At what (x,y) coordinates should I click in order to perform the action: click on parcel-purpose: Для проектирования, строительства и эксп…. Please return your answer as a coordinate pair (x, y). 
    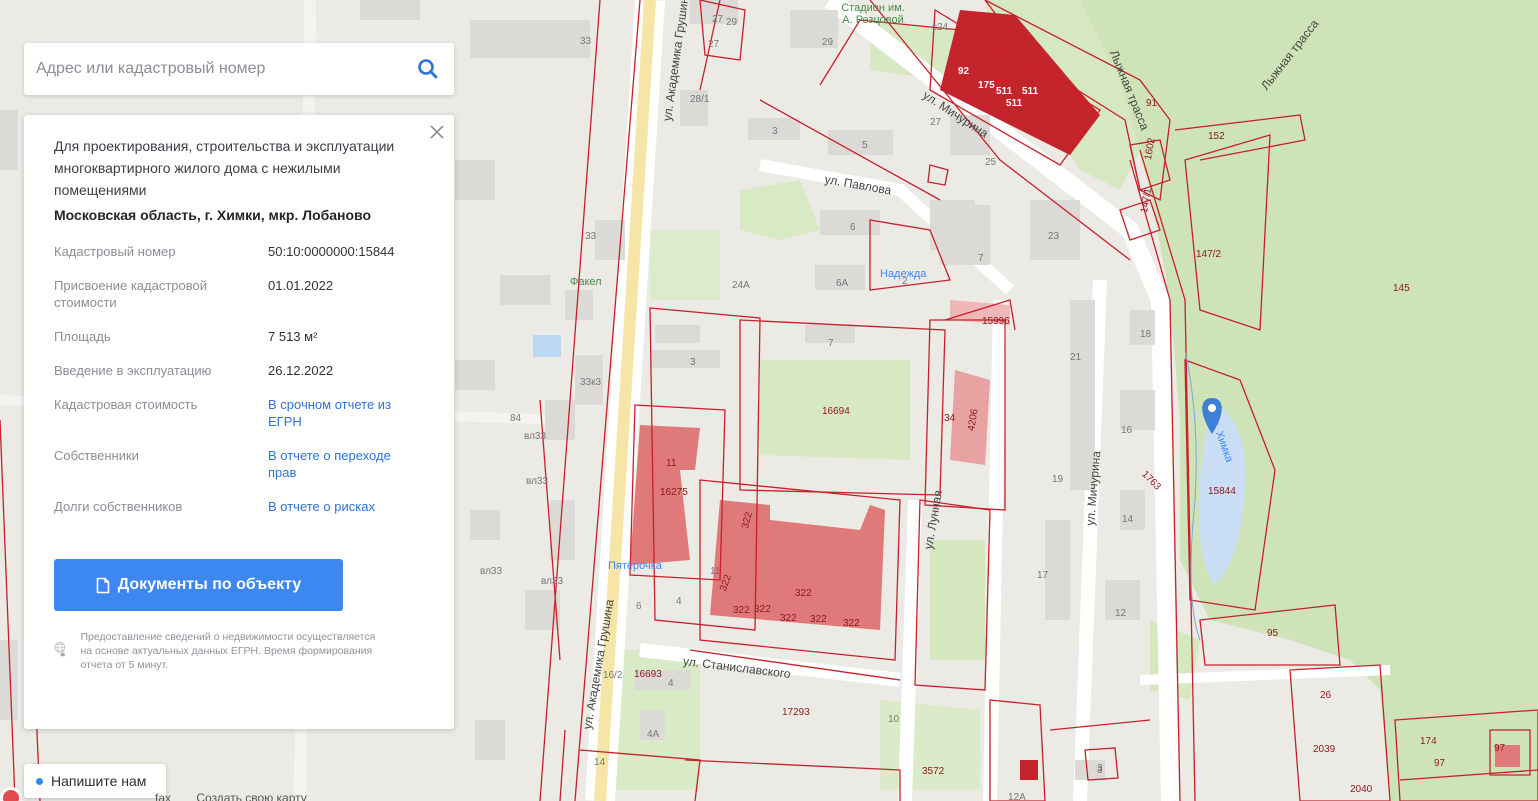
    Looking at the image, I should click on (224, 168).